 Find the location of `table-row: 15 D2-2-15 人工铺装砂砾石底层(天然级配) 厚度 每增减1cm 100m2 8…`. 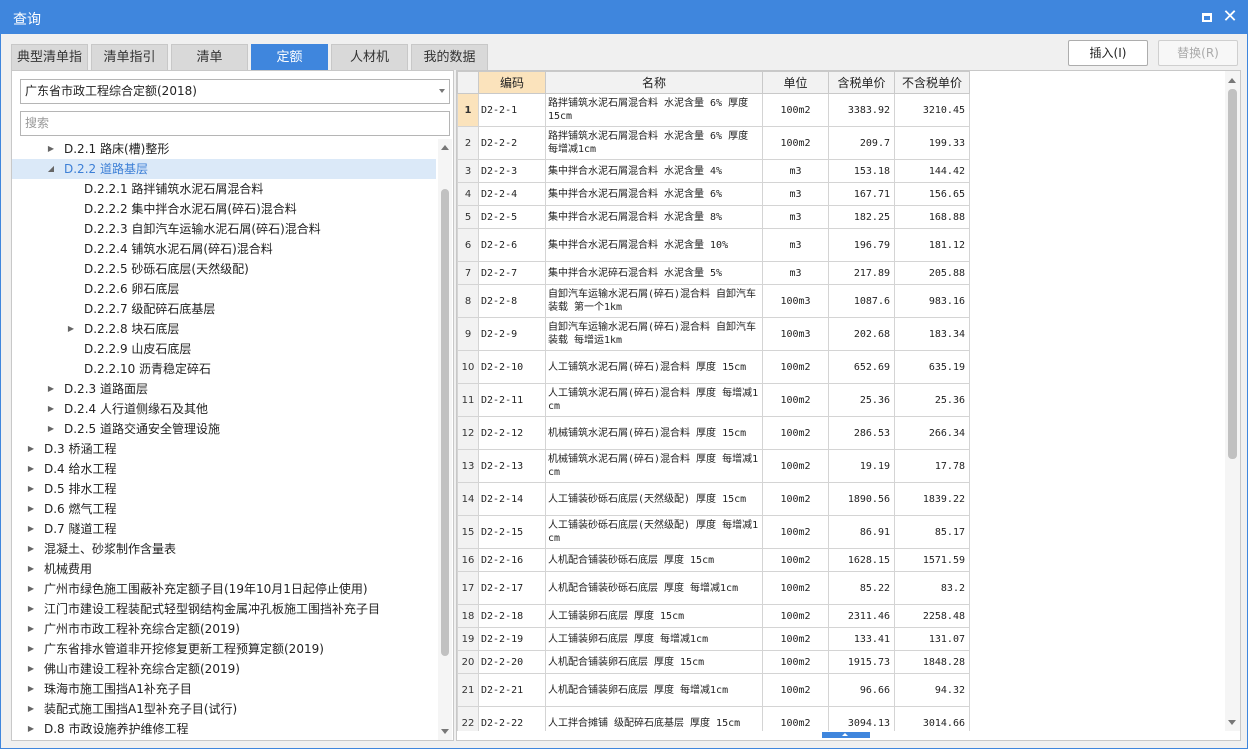

table-row: 15 D2-2-15 人工铺装砂砾石底层(天然级配) 厚度 每增减1cm 100m2 8… is located at coordinates (713, 532).